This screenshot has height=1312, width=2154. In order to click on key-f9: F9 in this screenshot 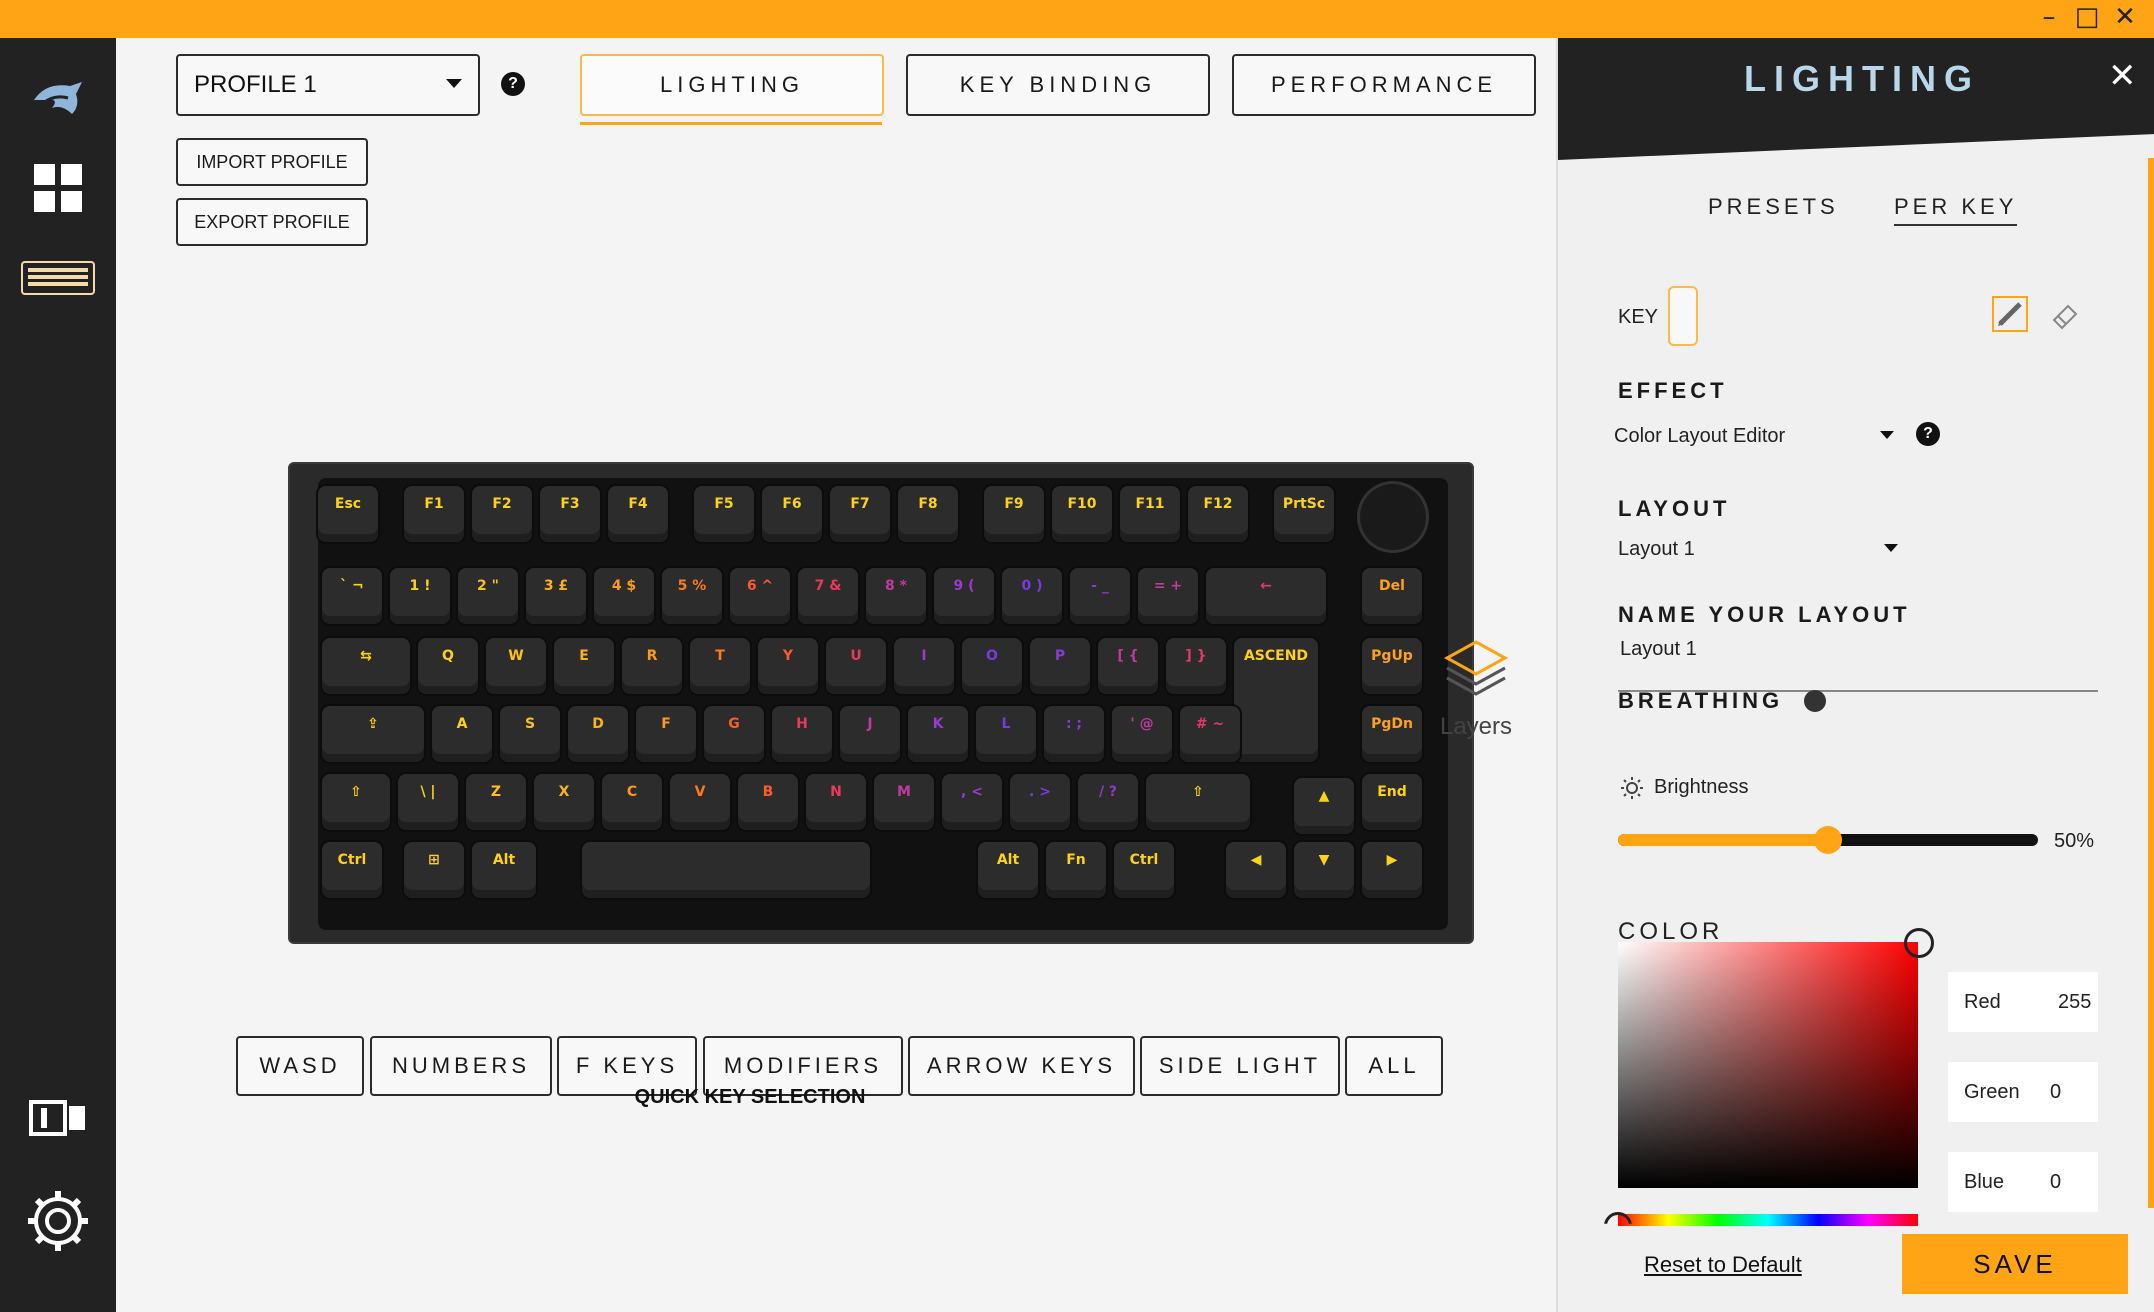, I will do `click(1014, 514)`.